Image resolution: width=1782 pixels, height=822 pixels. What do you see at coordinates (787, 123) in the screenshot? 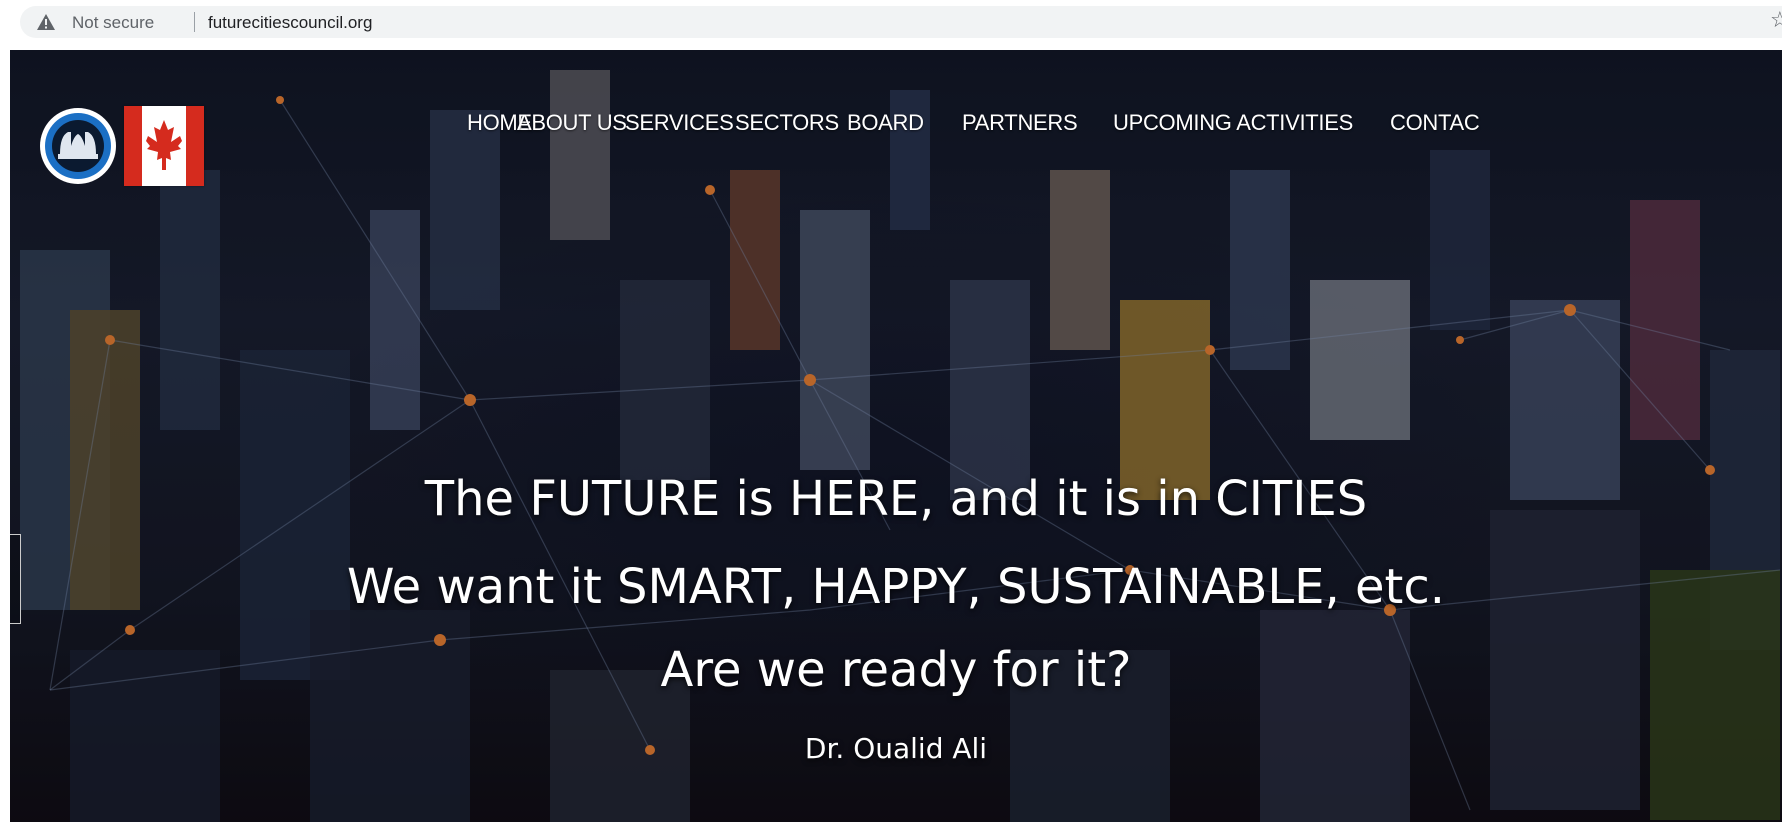
I see `nav-sectors: SECTORS` at bounding box center [787, 123].